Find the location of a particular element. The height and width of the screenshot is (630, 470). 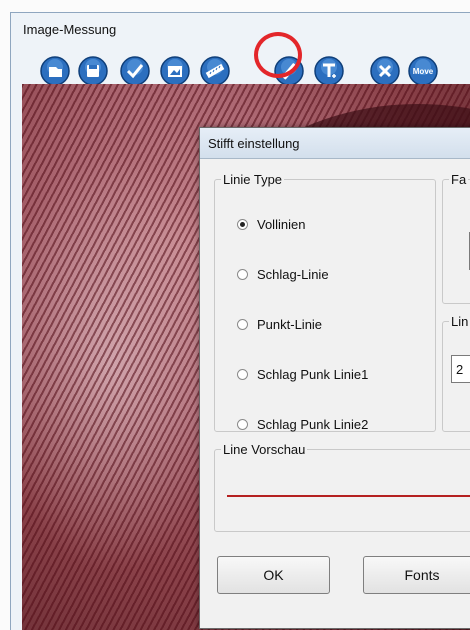

dialog-title: Stifft einstellung is located at coordinates (254, 143).